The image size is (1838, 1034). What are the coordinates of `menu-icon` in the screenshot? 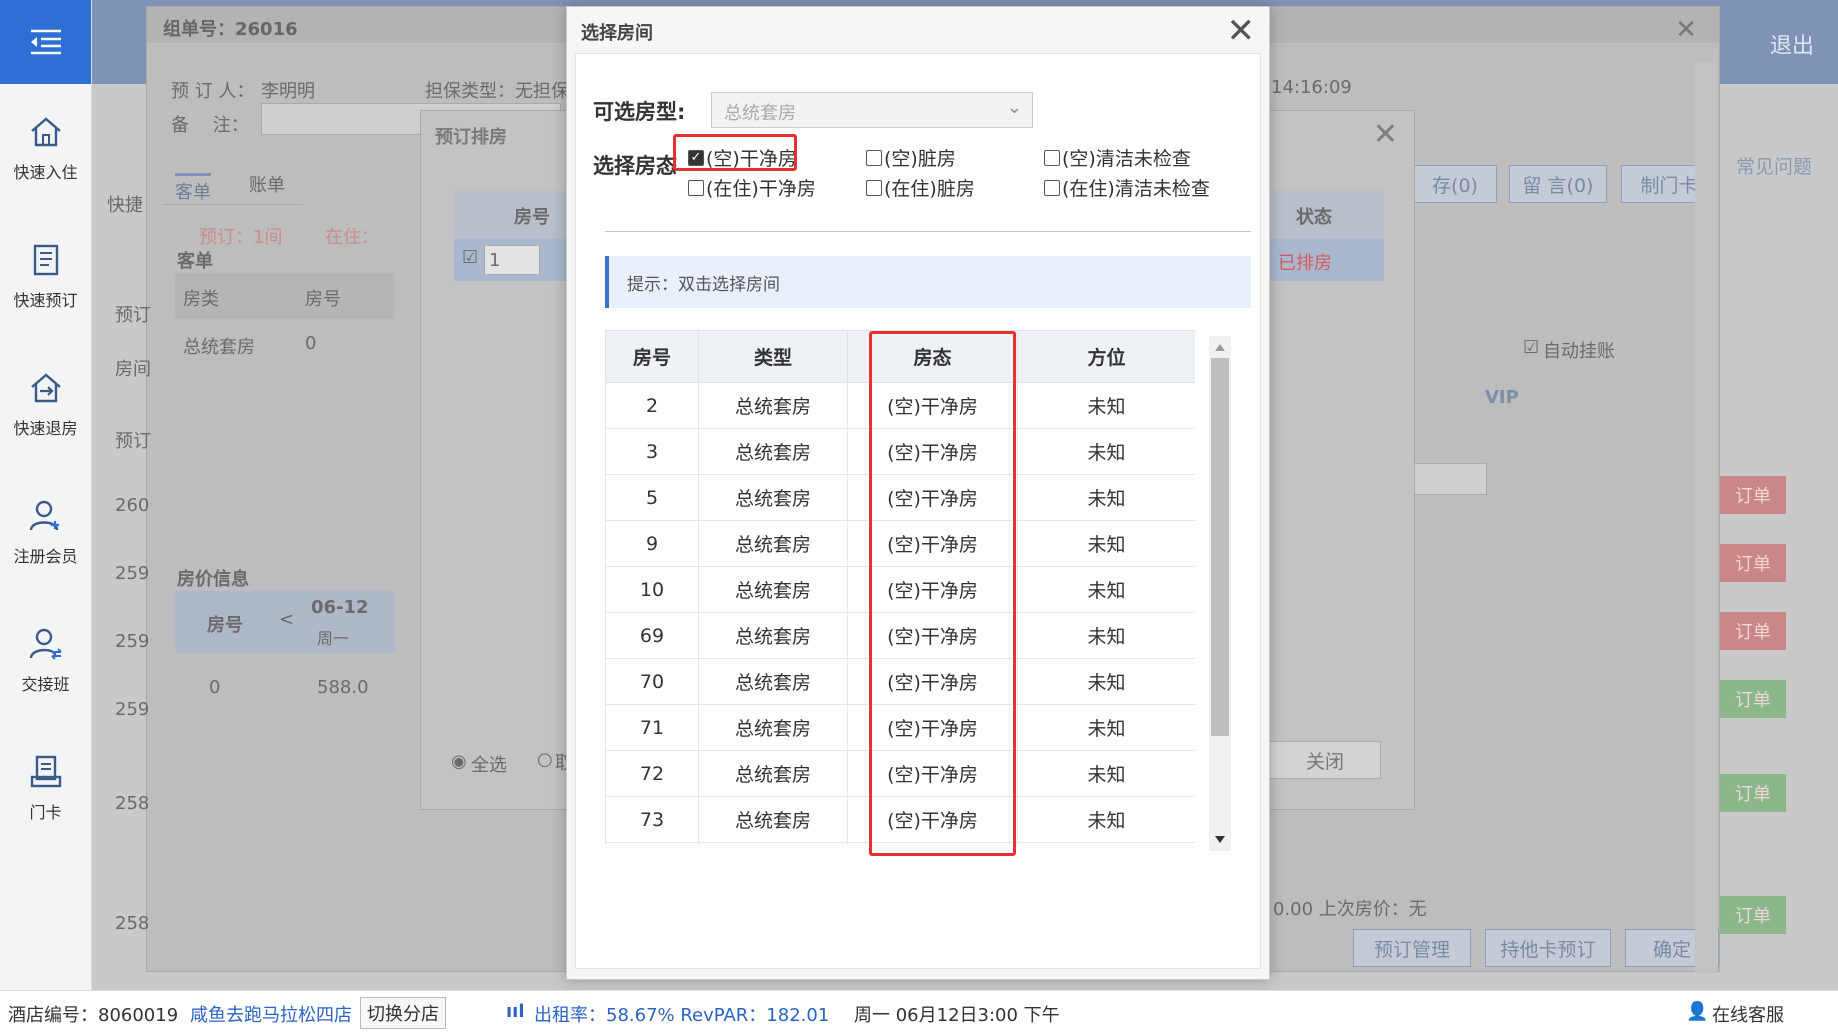 It's located at (45, 42).